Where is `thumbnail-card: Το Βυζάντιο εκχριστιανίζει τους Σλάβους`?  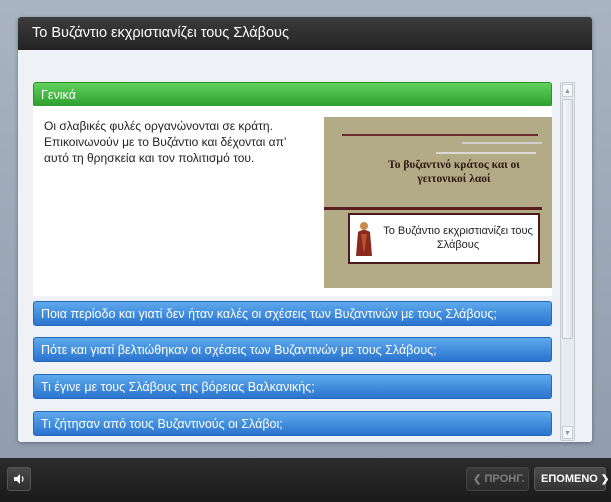
thumbnail-card: Το Βυζάντιο εκχριστιανίζει τους Σλάβους is located at coordinates (444, 238).